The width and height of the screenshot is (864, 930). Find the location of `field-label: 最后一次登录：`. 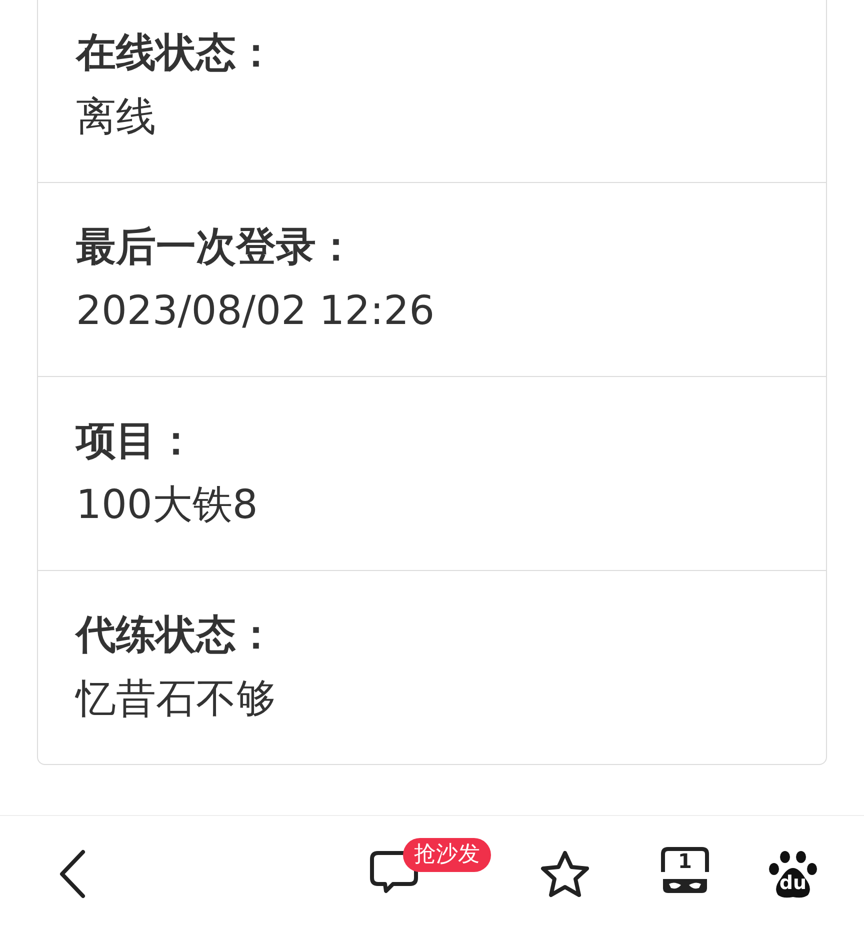

field-label: 最后一次登录： is located at coordinates (216, 247).